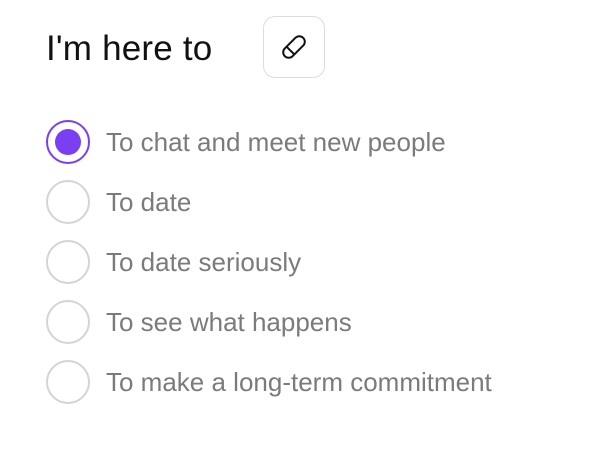 This screenshot has height=456, width=596. Describe the element at coordinates (276, 141) in the screenshot. I see `option-label: To chat and meet new people` at that location.